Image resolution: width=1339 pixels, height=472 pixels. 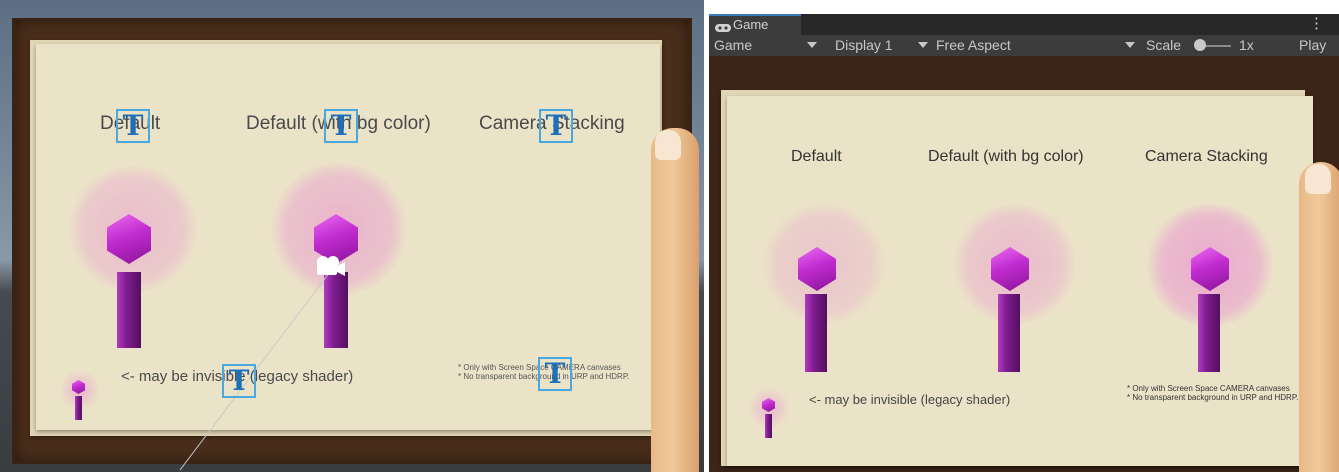 I want to click on legacy-shader-note: <- may be invisible (legacy shader), so click(x=910, y=399).